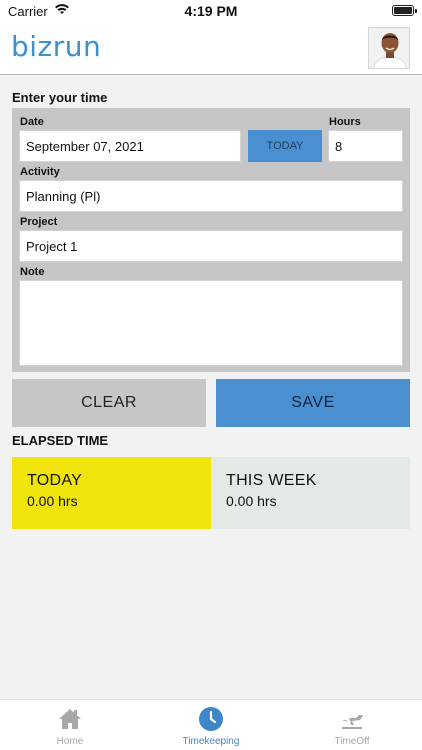 The height and width of the screenshot is (750, 422). I want to click on status-bar: Carrier 4:19 PM, so click(211, 11).